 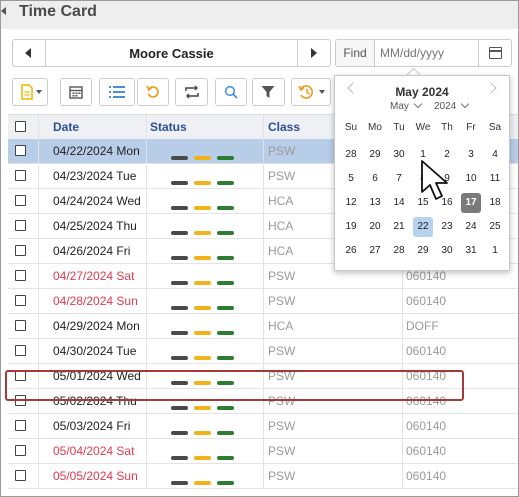 I want to click on date-cell: 04/22/2024 Mon, so click(x=96, y=151).